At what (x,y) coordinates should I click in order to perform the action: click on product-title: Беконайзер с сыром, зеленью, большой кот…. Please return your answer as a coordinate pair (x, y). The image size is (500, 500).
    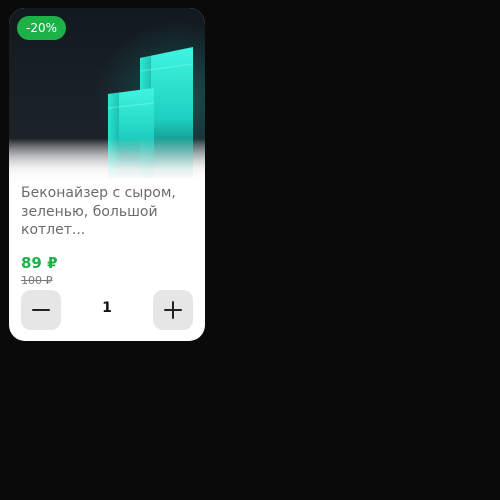
    Looking at the image, I should click on (109, 212).